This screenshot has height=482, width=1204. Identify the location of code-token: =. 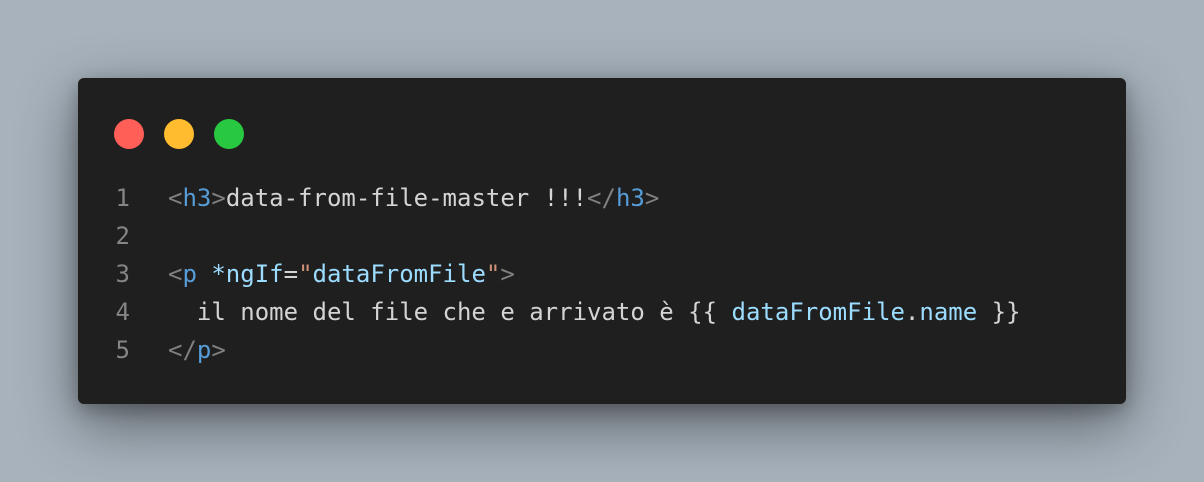
(291, 274).